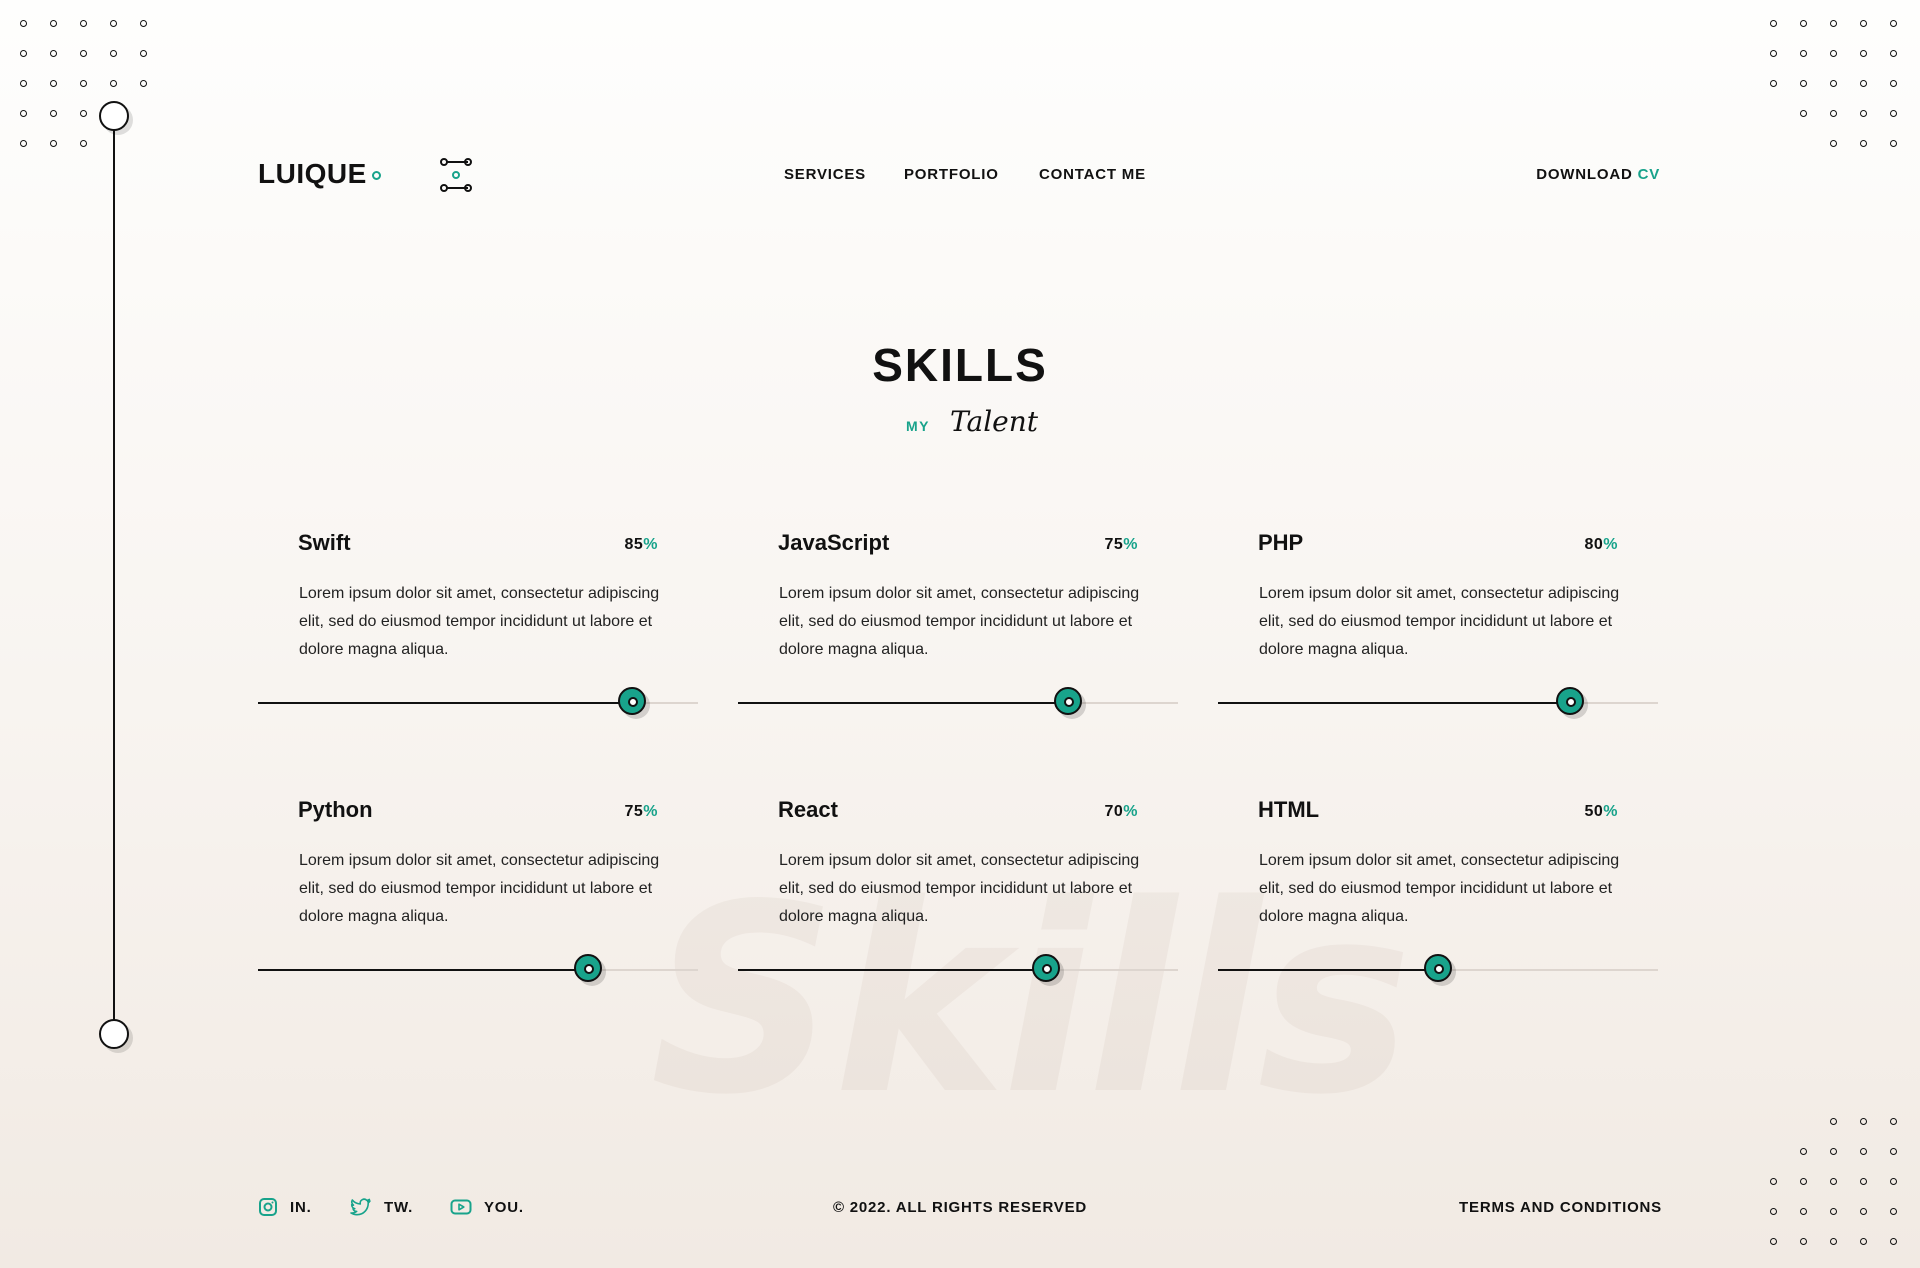  What do you see at coordinates (1092, 174) in the screenshot?
I see `nav-contact-me: CONTACT ME` at bounding box center [1092, 174].